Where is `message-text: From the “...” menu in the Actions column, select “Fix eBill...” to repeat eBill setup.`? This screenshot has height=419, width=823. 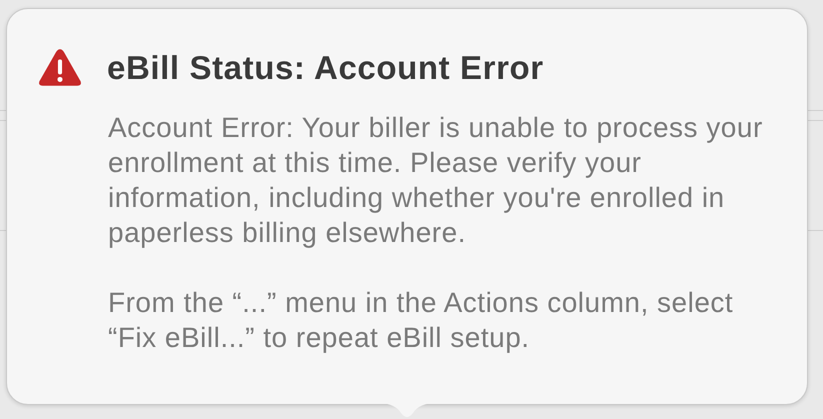
message-text: From the “...” menu in the Actions column, select “Fix eBill...” to repeat eBill setup. is located at coordinates (421, 320).